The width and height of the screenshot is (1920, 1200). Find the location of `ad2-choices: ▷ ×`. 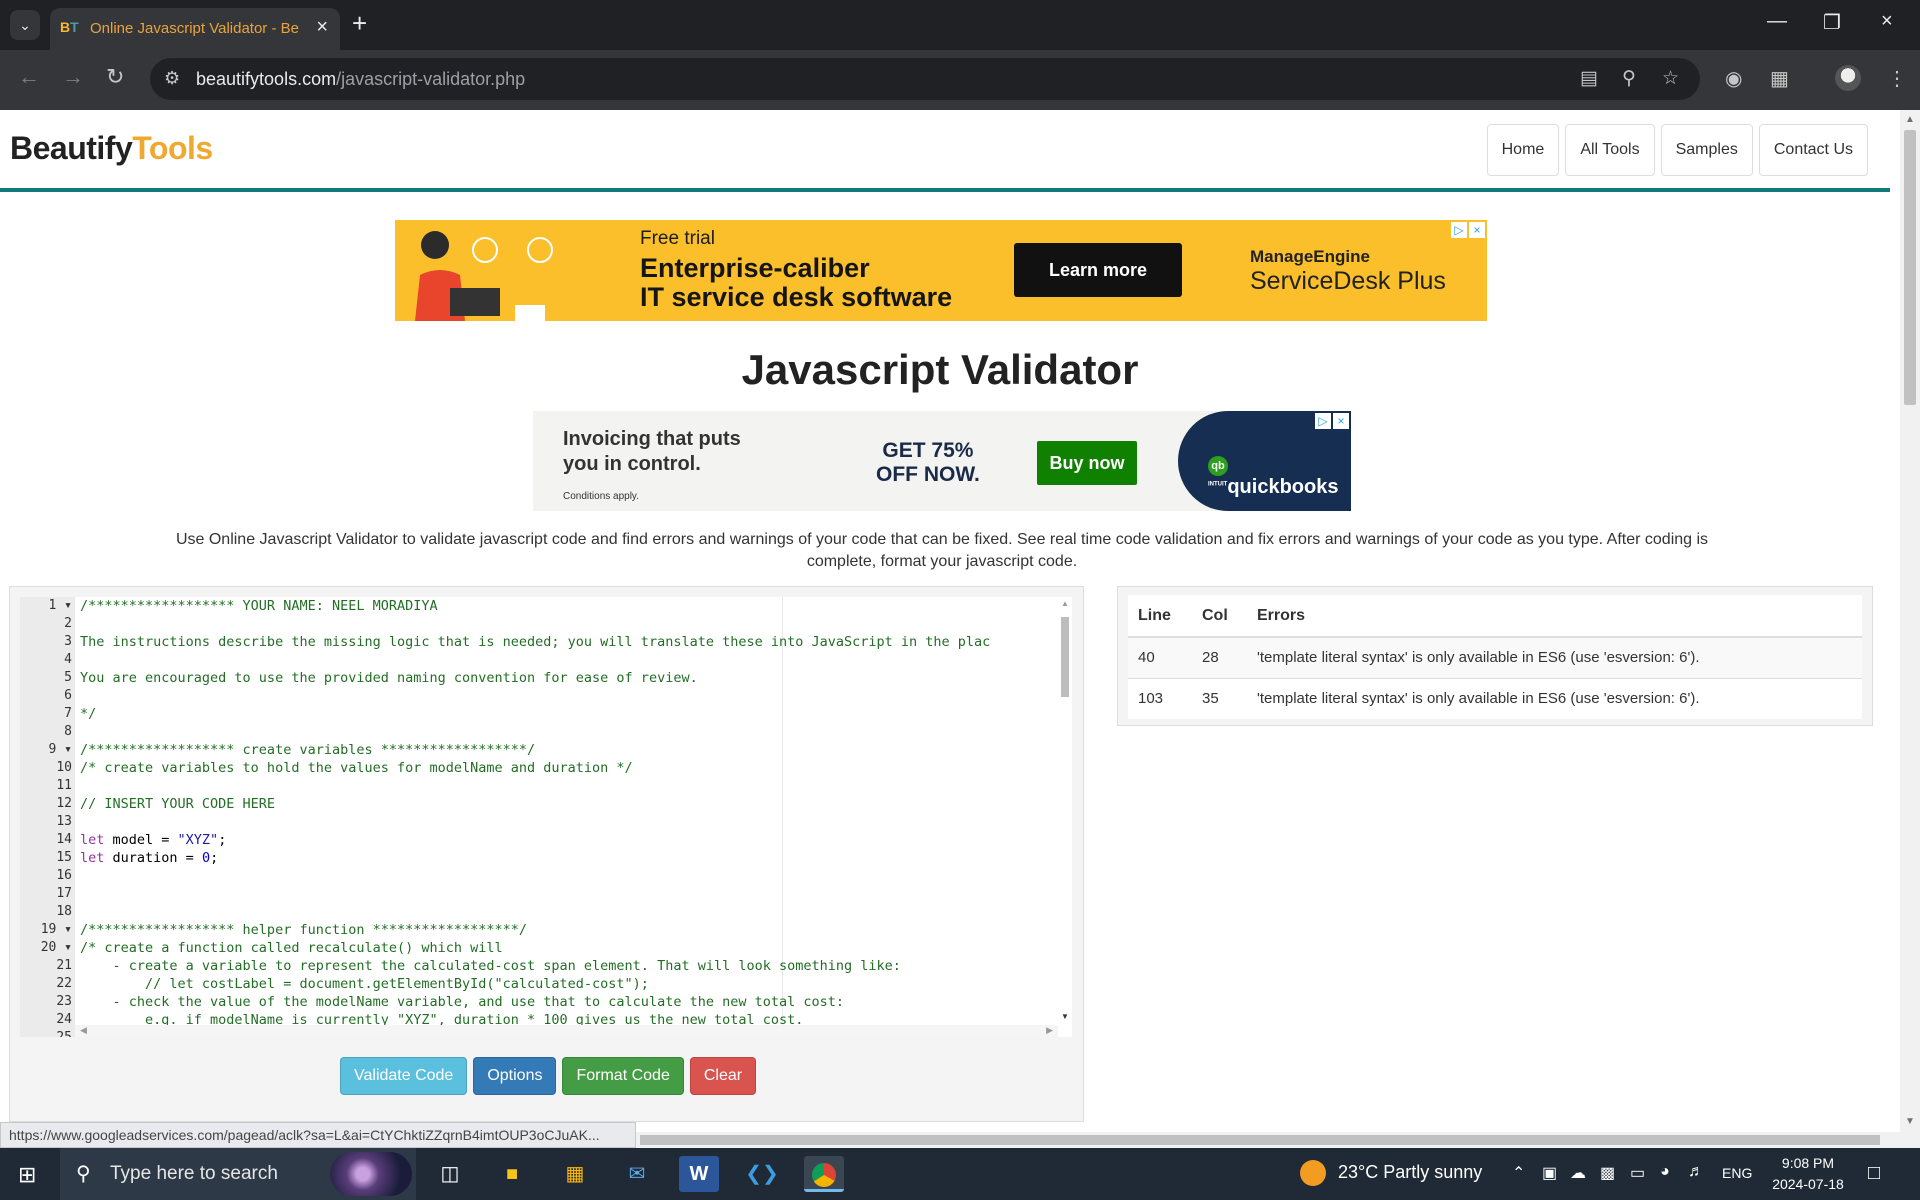

ad2-choices: ▷ × is located at coordinates (1332, 421).